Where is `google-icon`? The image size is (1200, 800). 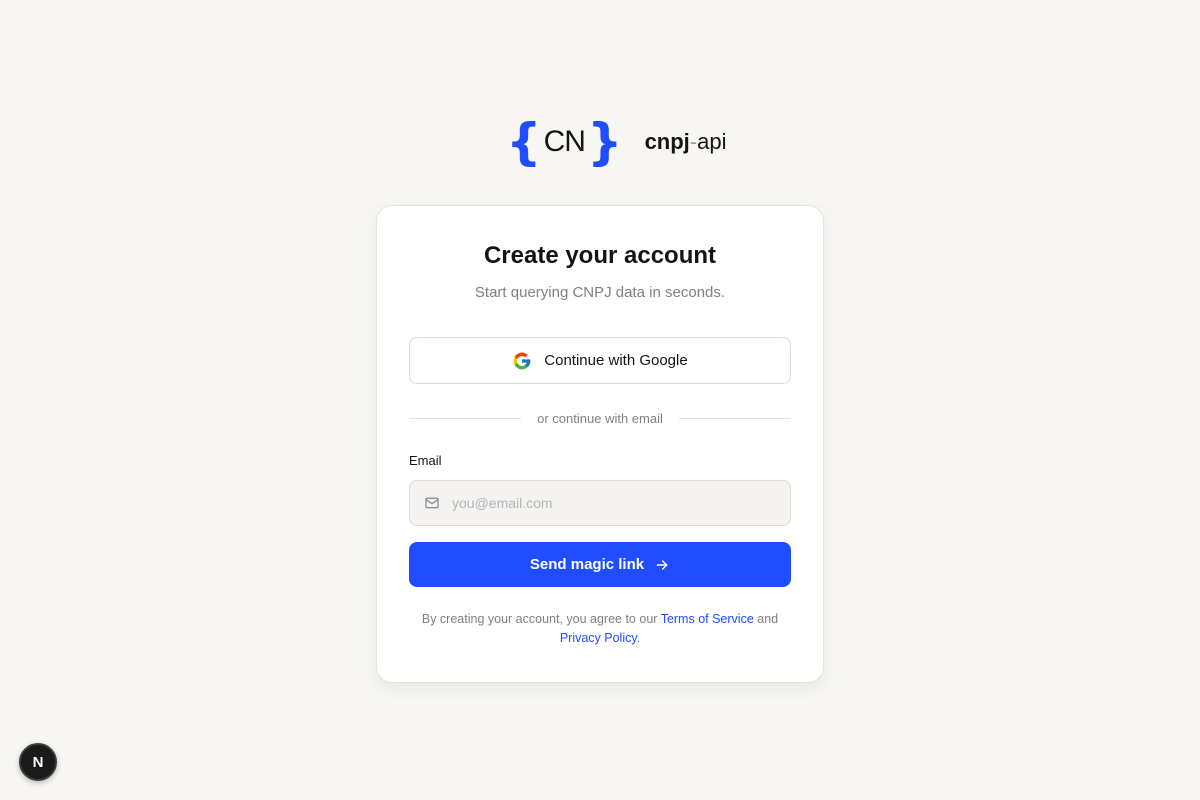 google-icon is located at coordinates (522, 360).